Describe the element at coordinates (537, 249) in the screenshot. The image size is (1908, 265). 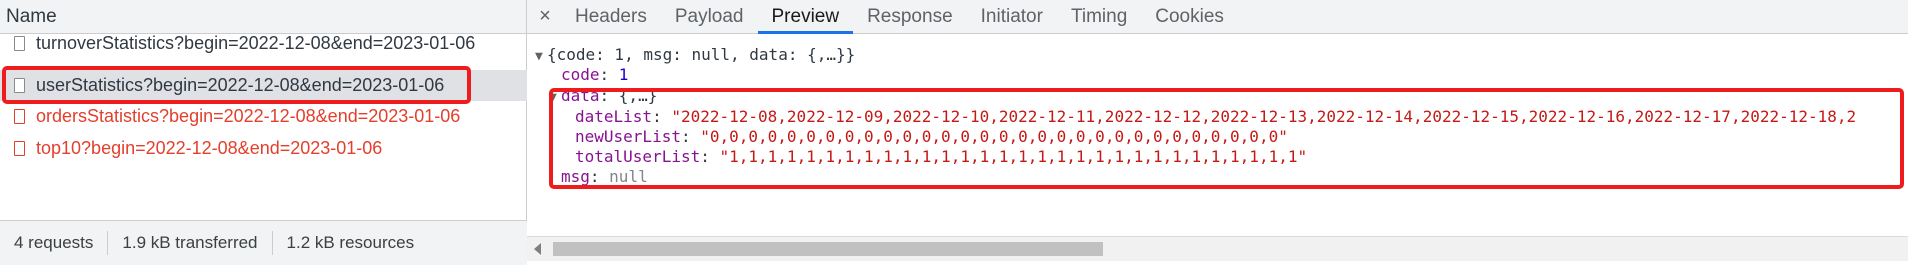
I see `scroll-left-arrow-icon` at that location.